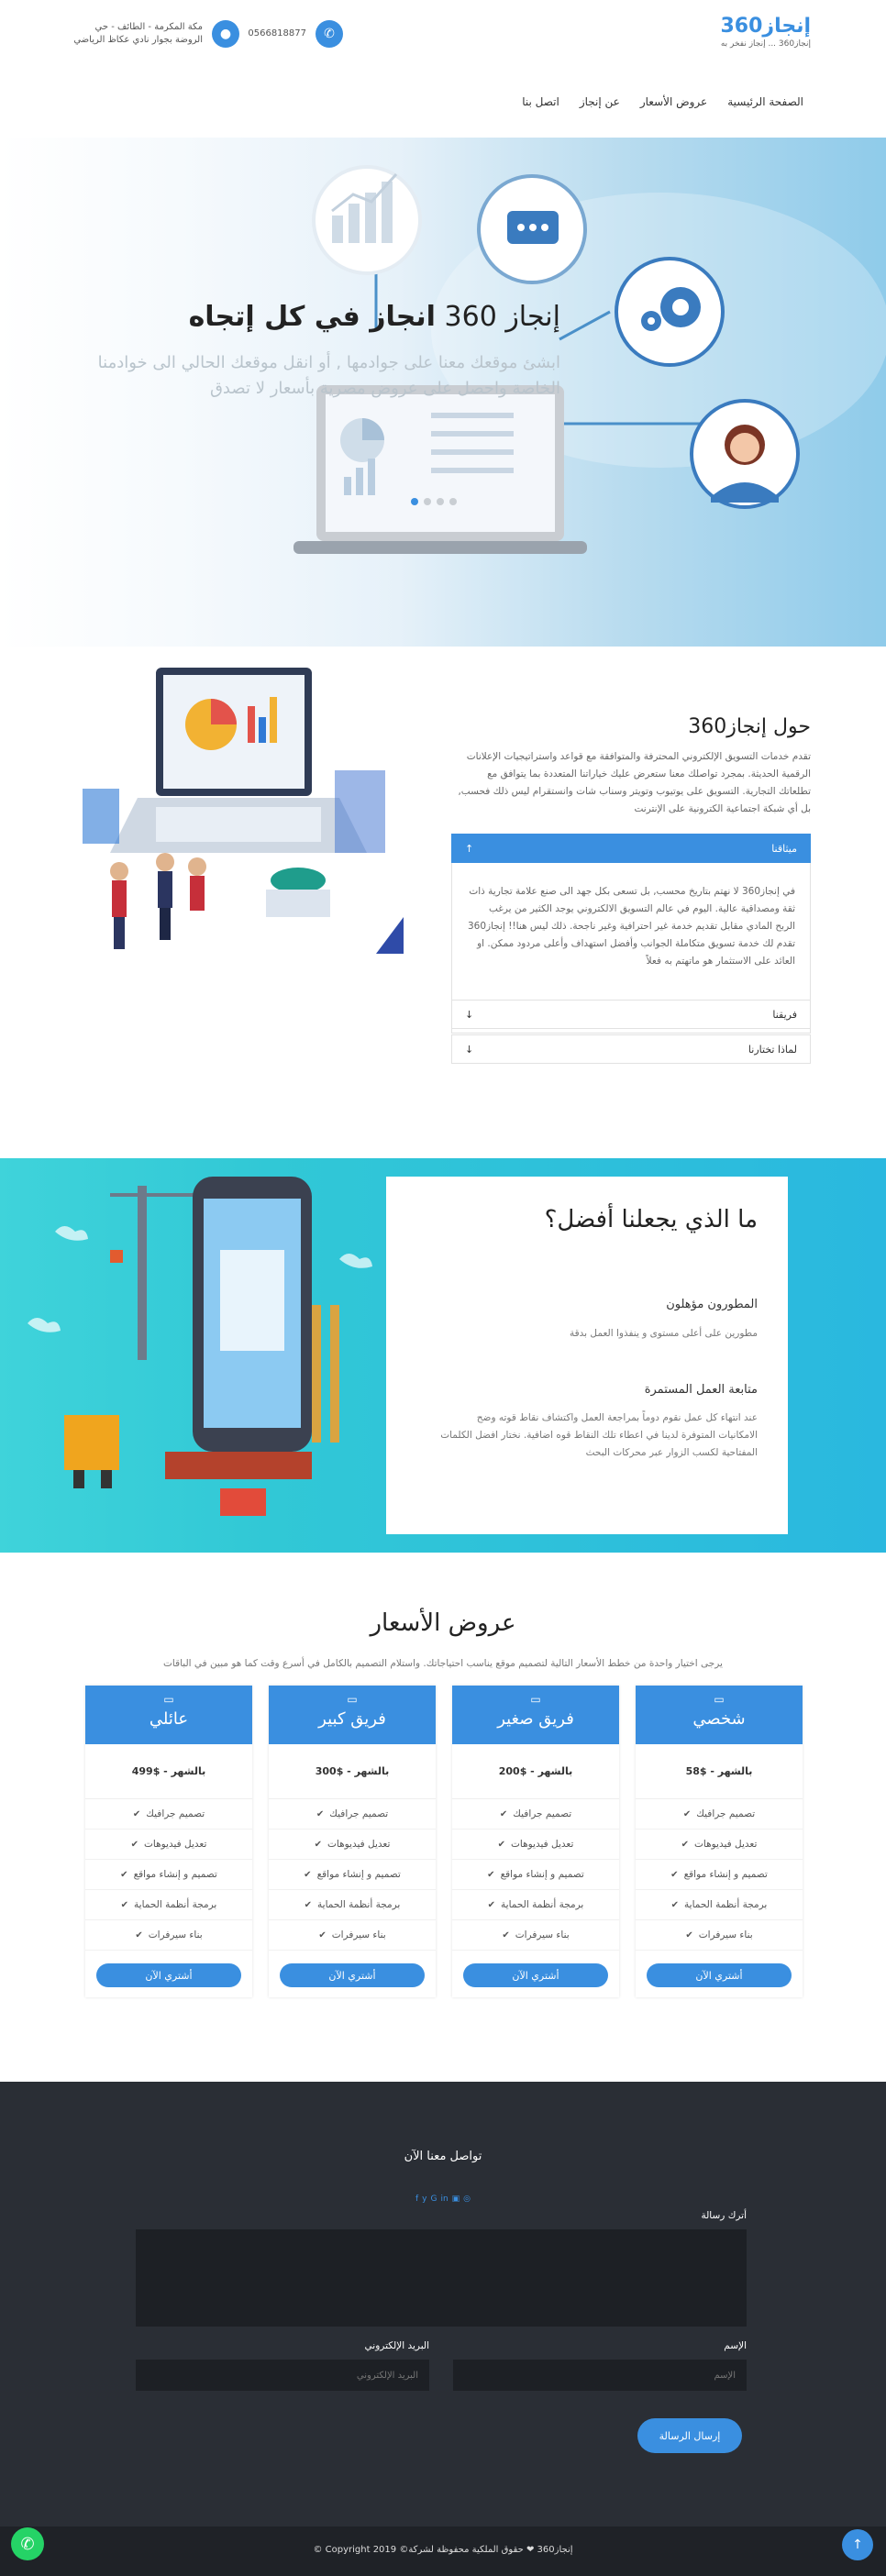  What do you see at coordinates (535, 1699) in the screenshot?
I see `monitor-icon: ▭` at bounding box center [535, 1699].